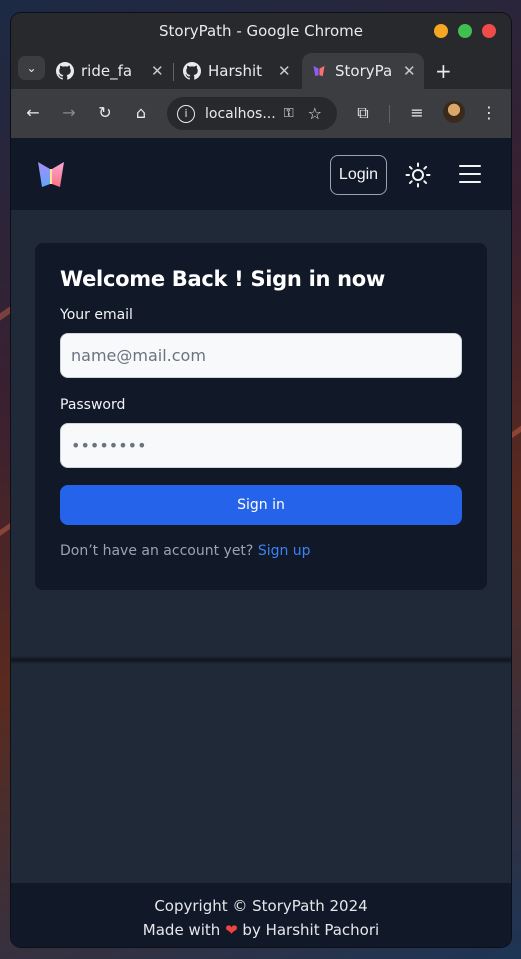  I want to click on login-button: Login, so click(358, 175).